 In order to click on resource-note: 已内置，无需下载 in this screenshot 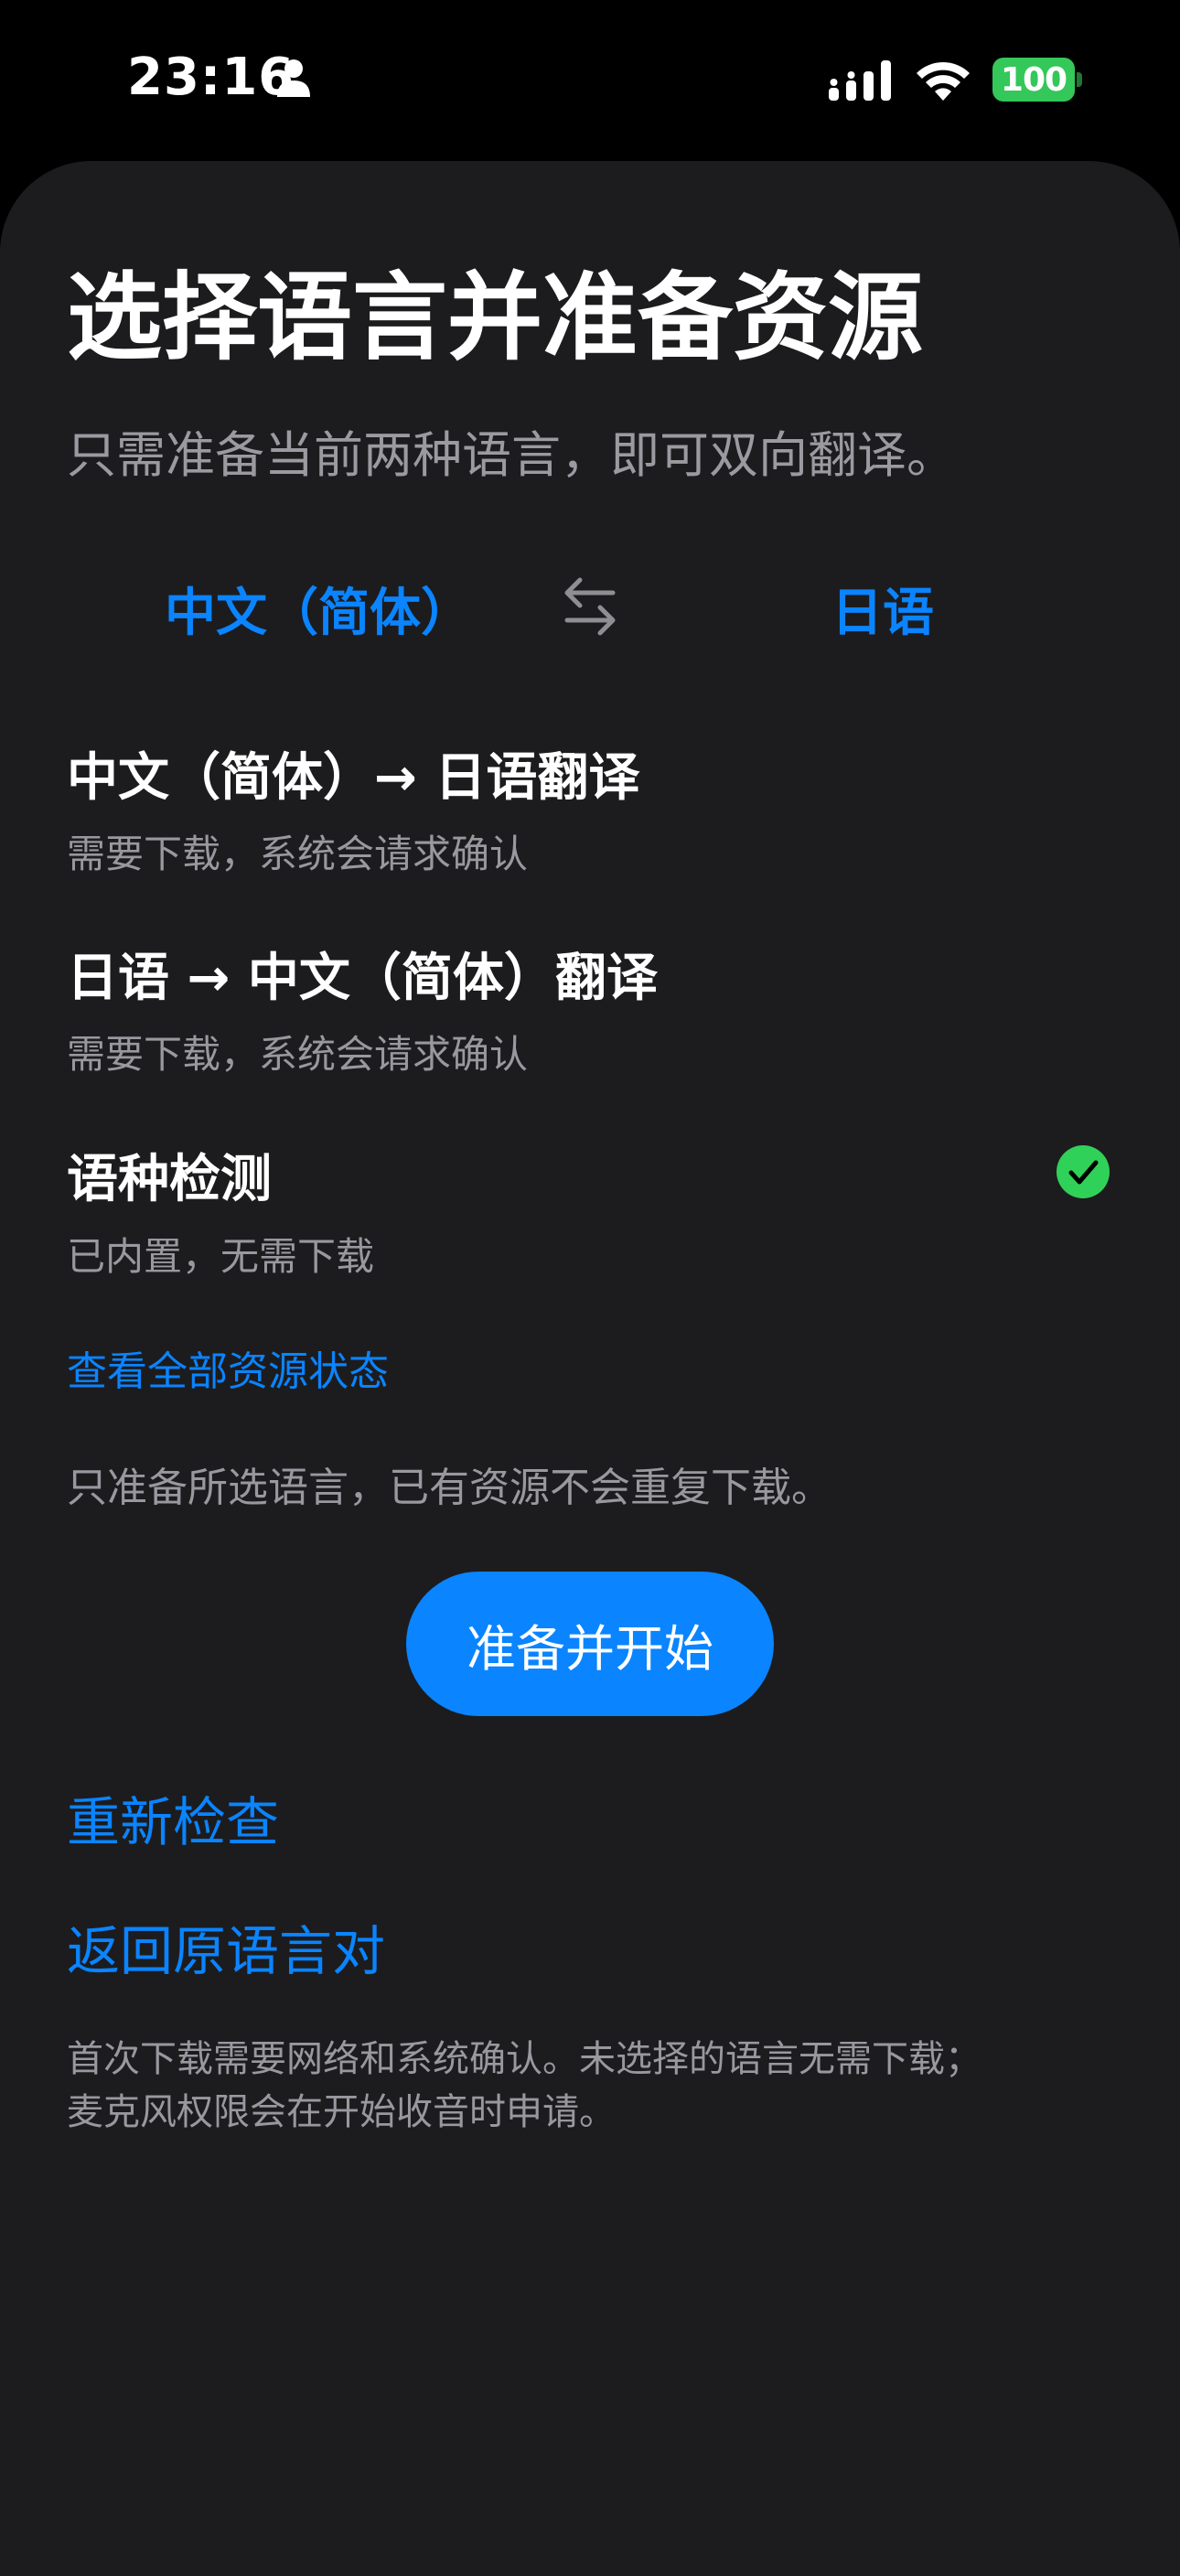, I will do `click(221, 1257)`.